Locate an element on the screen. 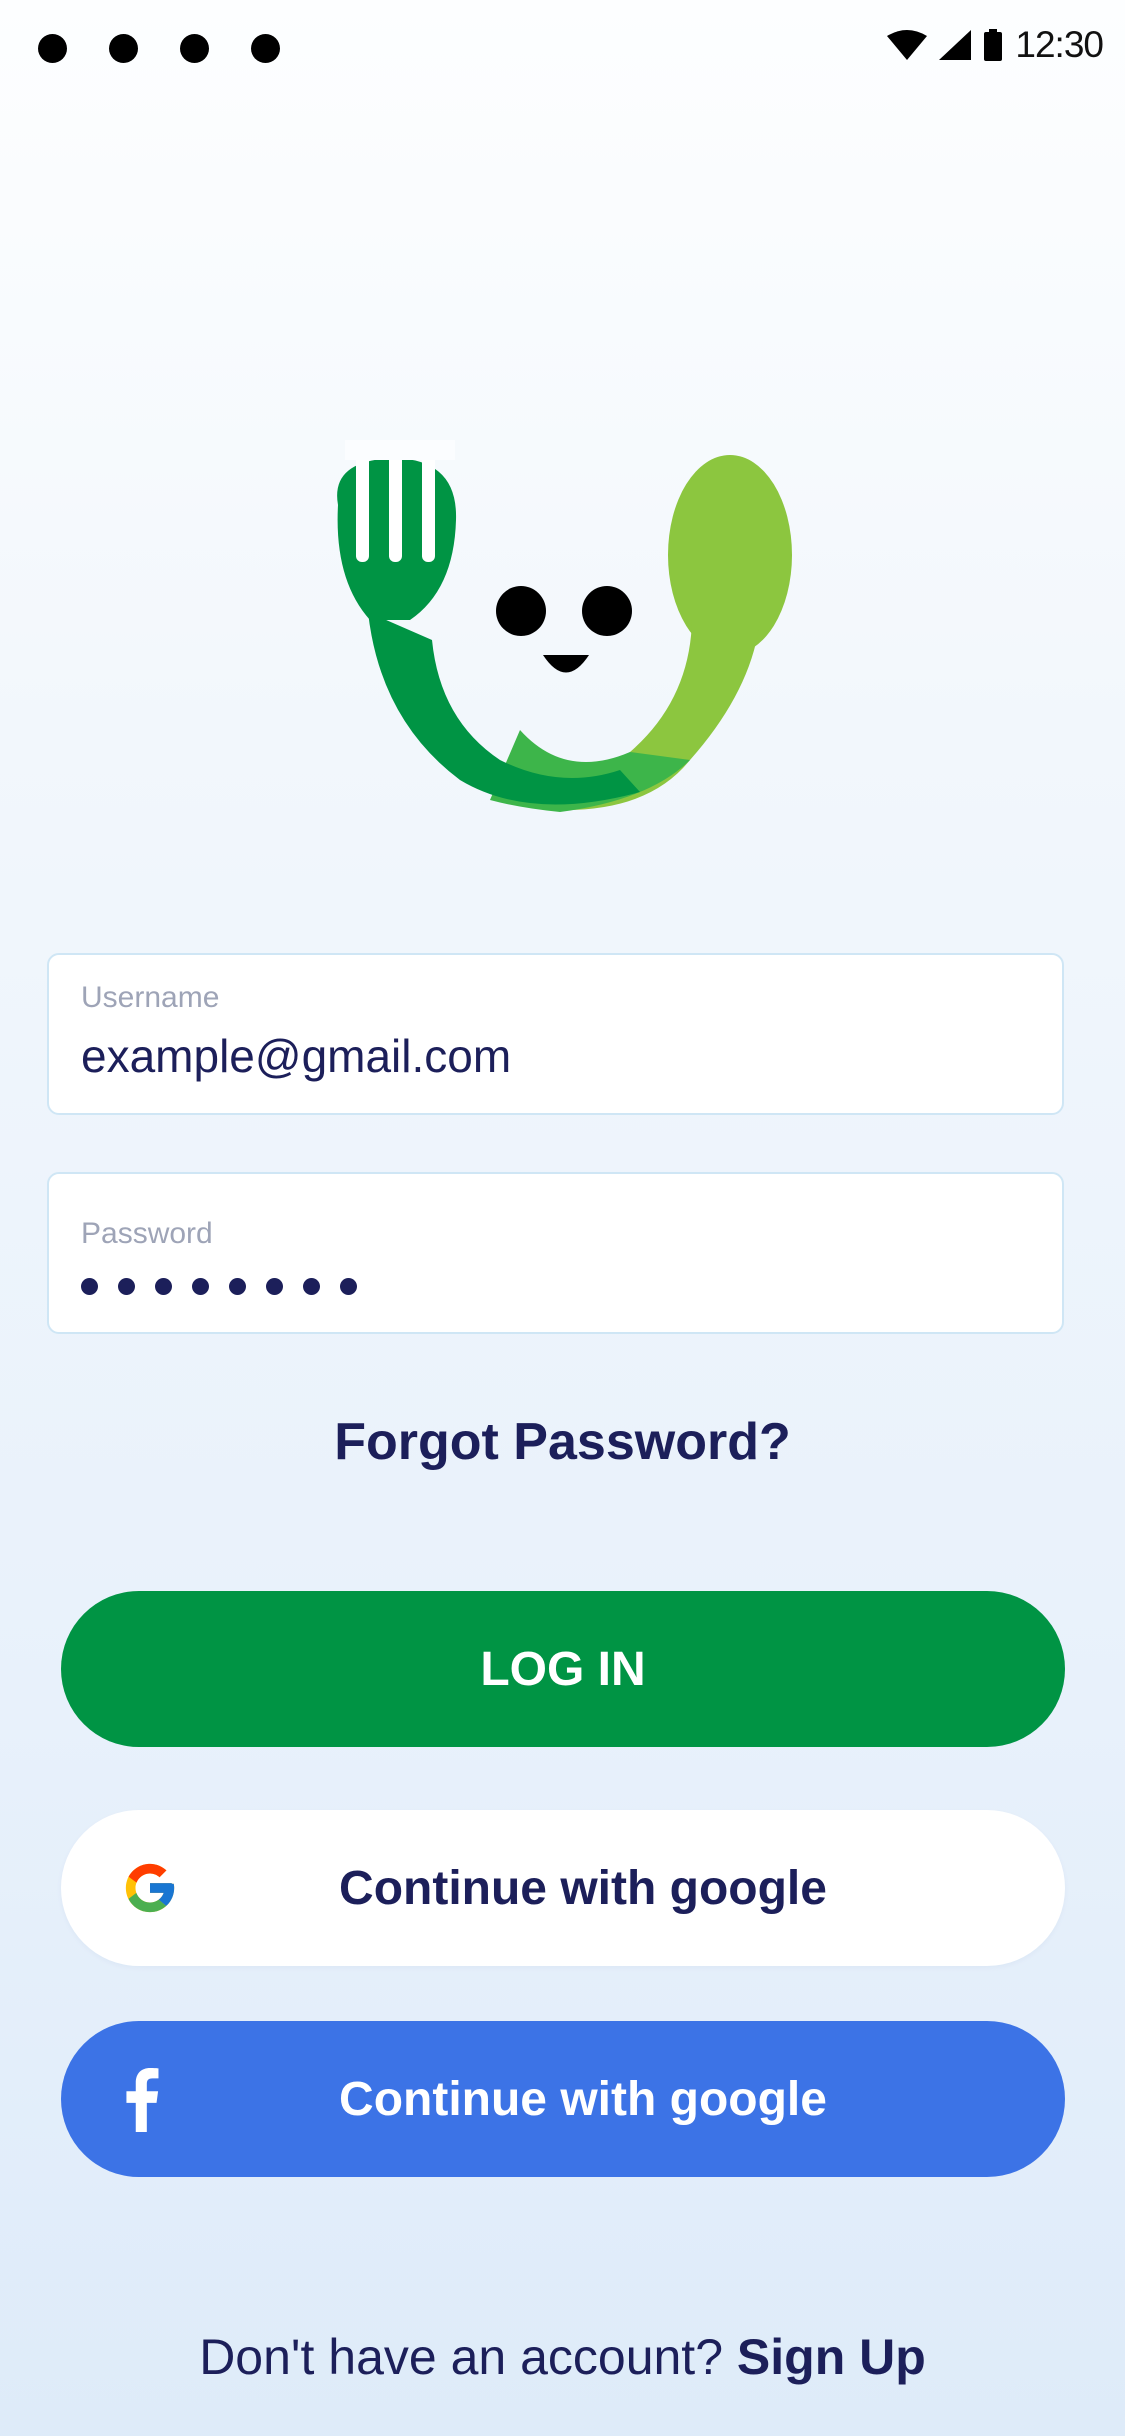 The image size is (1125, 2436). login-button-label: LOG IN is located at coordinates (563, 1669).